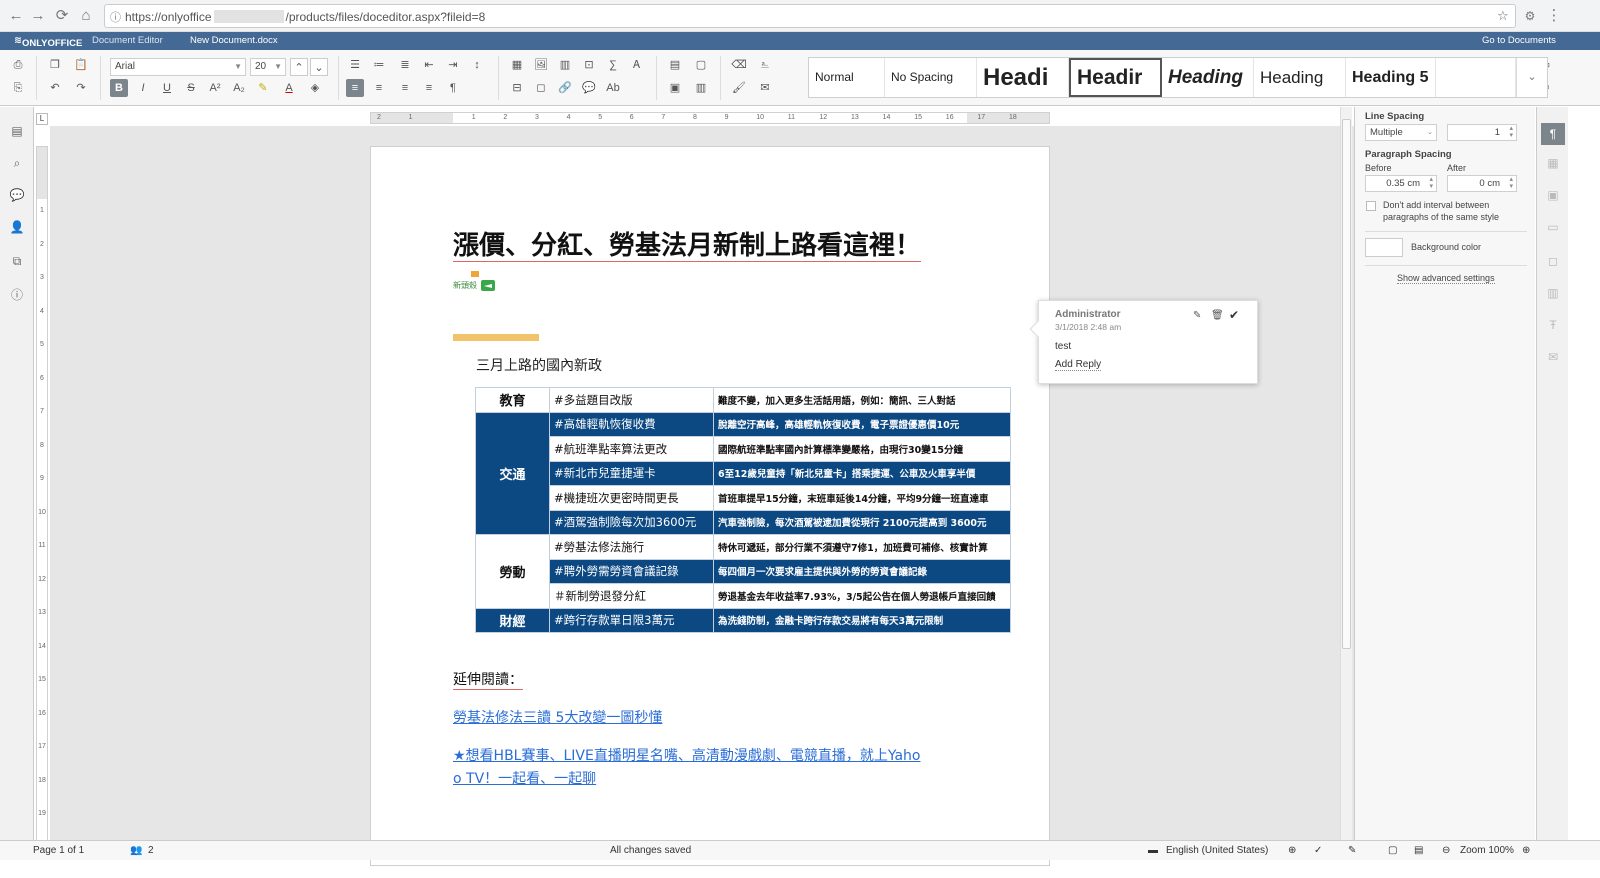 Image resolution: width=1600 pixels, height=878 pixels. I want to click on background-color-picker, so click(1384, 247).